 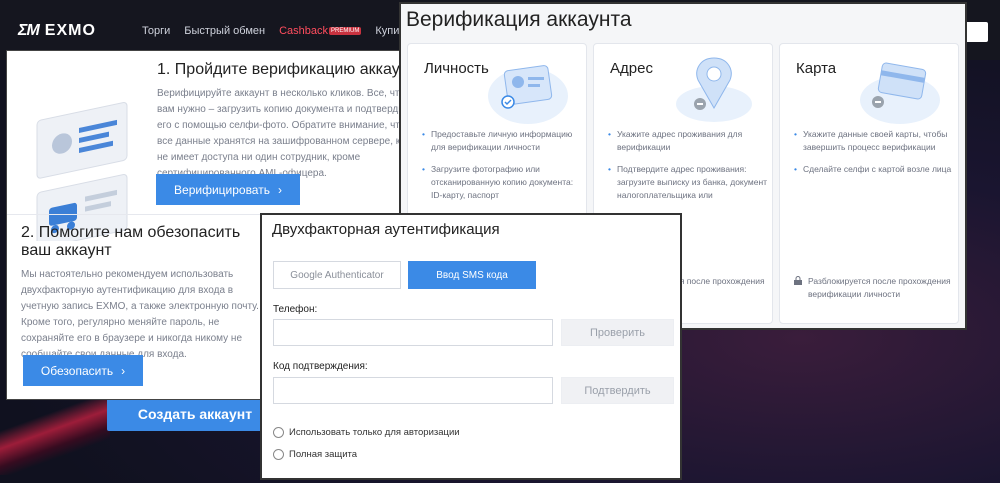 I want to click on credit-card-icon, so click(x=900, y=93).